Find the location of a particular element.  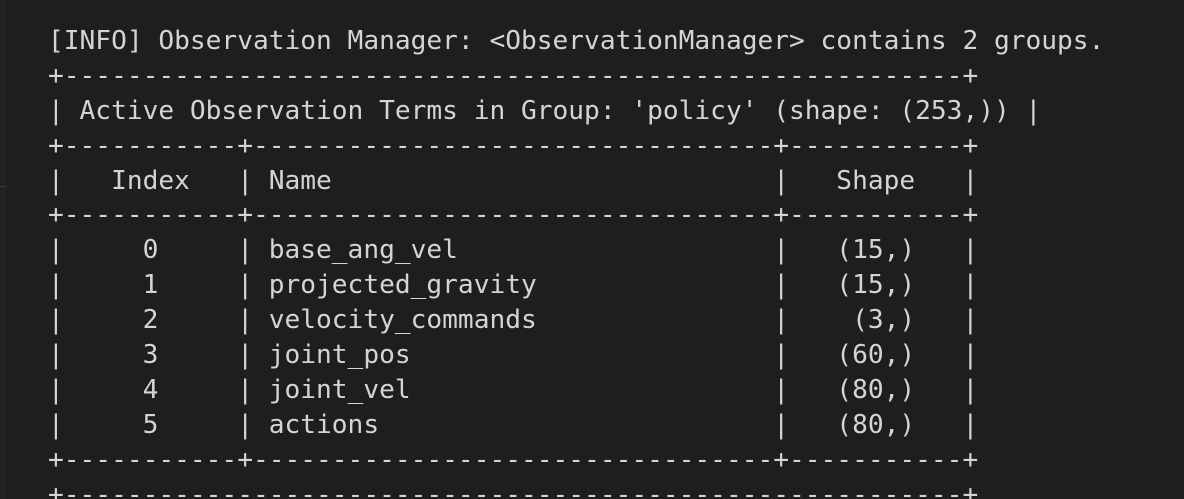

editor-gutter-edge is located at coordinates (3, 249).